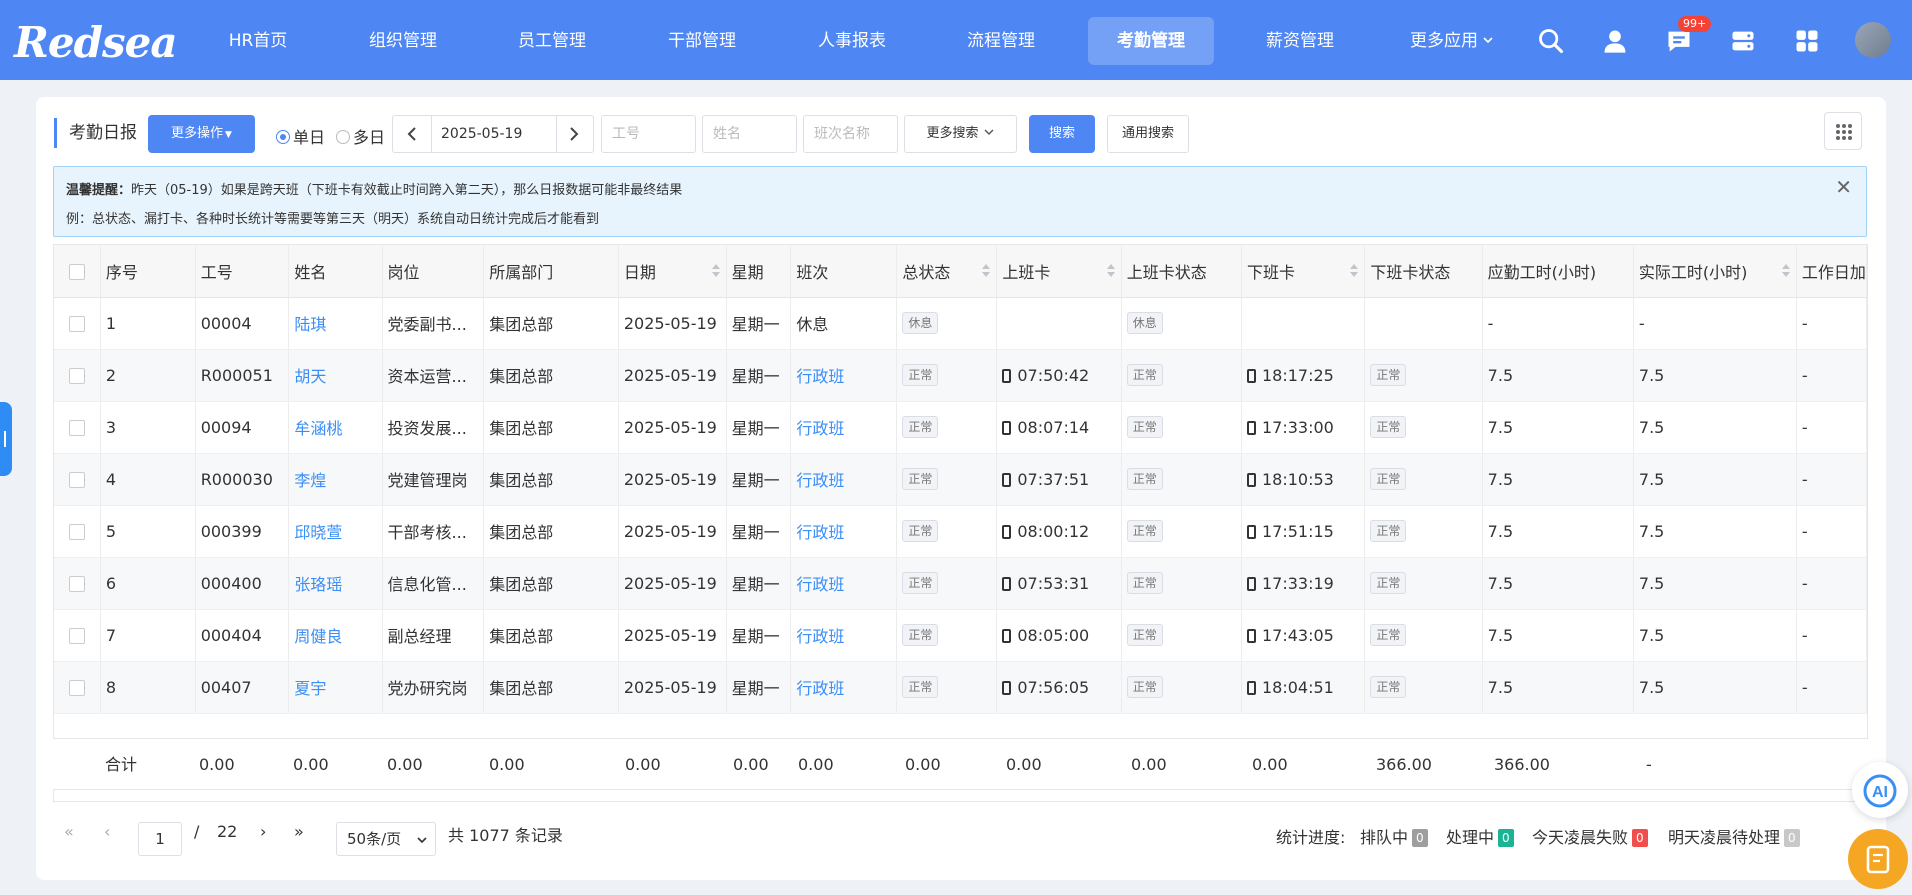 The width and height of the screenshot is (1912, 895). I want to click on next-page-button: ›, so click(263, 831).